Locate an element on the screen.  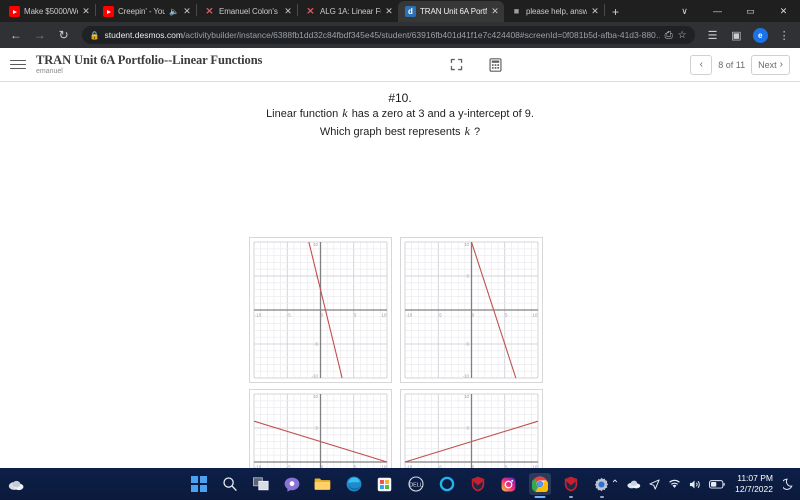
tab-search-icon: ∨ is located at coordinates (684, 11).